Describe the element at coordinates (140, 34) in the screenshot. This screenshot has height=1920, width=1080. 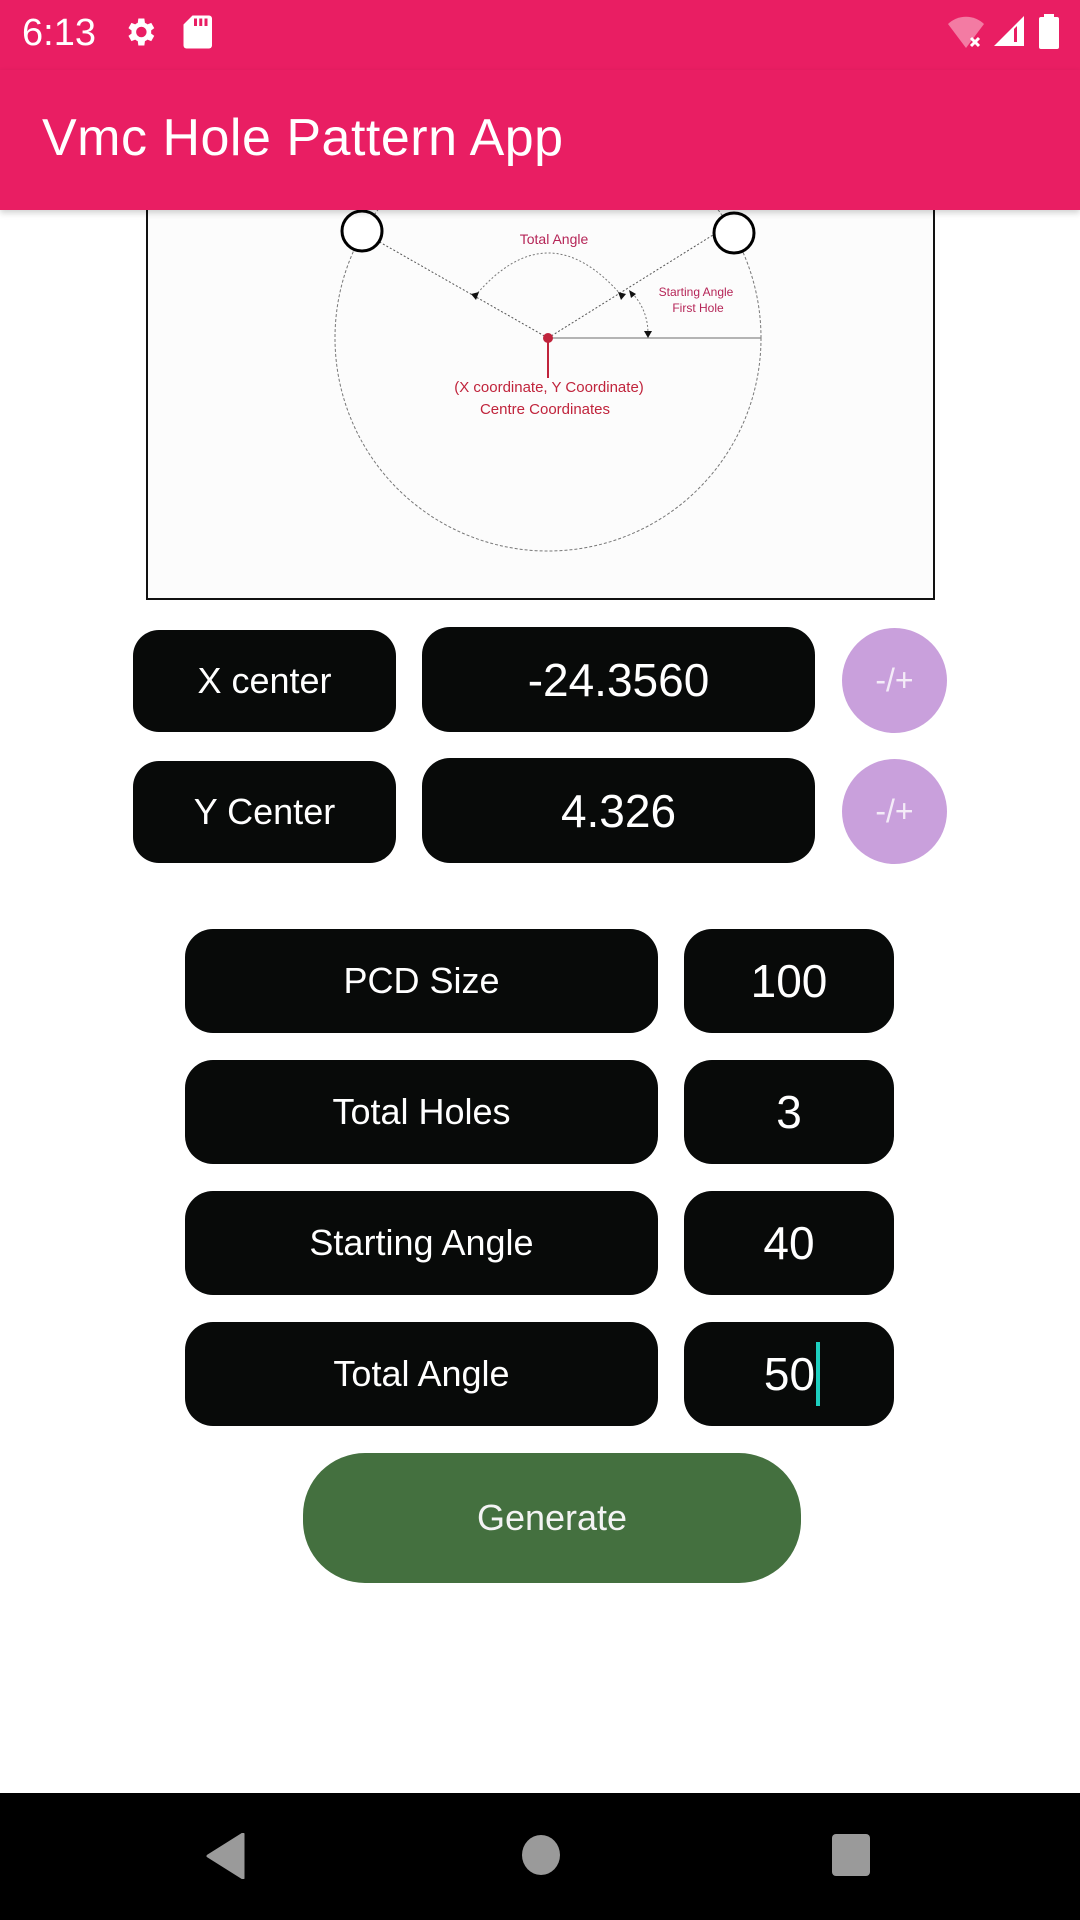
I see `settings-gear-icon` at that location.